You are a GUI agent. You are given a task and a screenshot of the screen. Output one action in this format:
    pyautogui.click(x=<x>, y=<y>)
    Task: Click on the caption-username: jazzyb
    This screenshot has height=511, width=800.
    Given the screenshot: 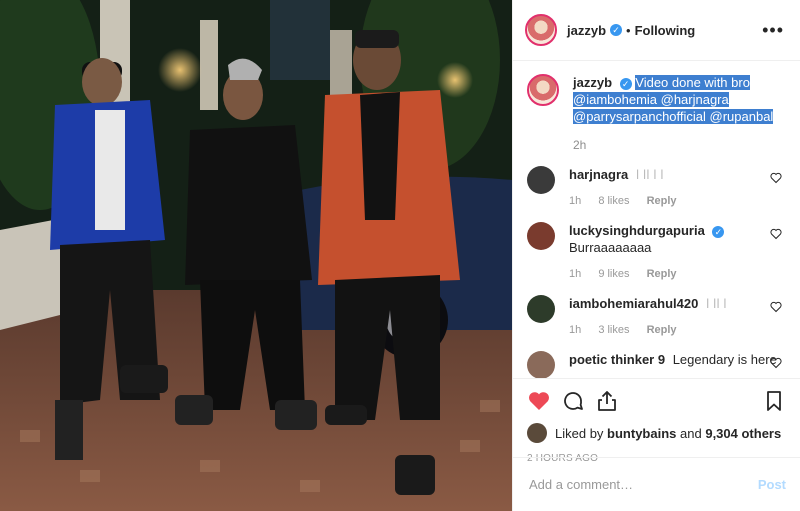 What is the action you would take?
    pyautogui.click(x=592, y=82)
    